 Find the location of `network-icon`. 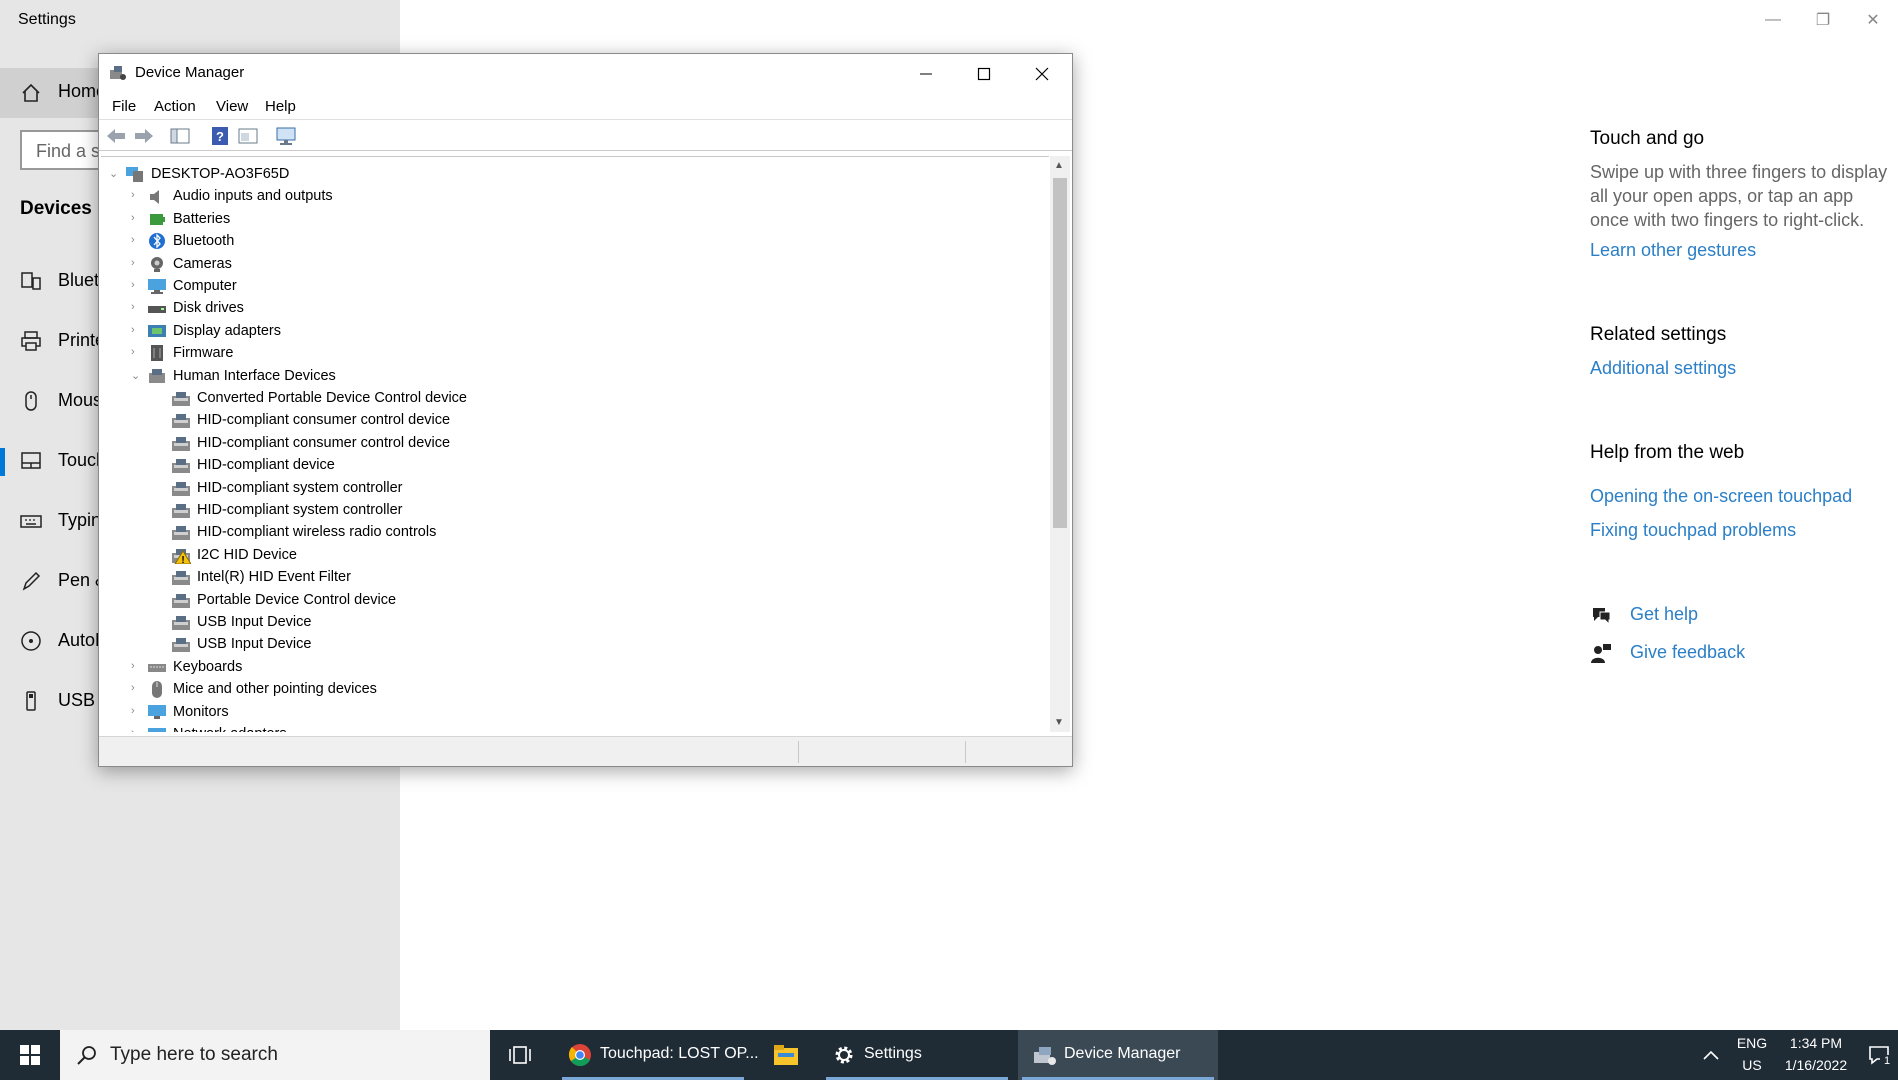

network-icon is located at coordinates (157, 730).